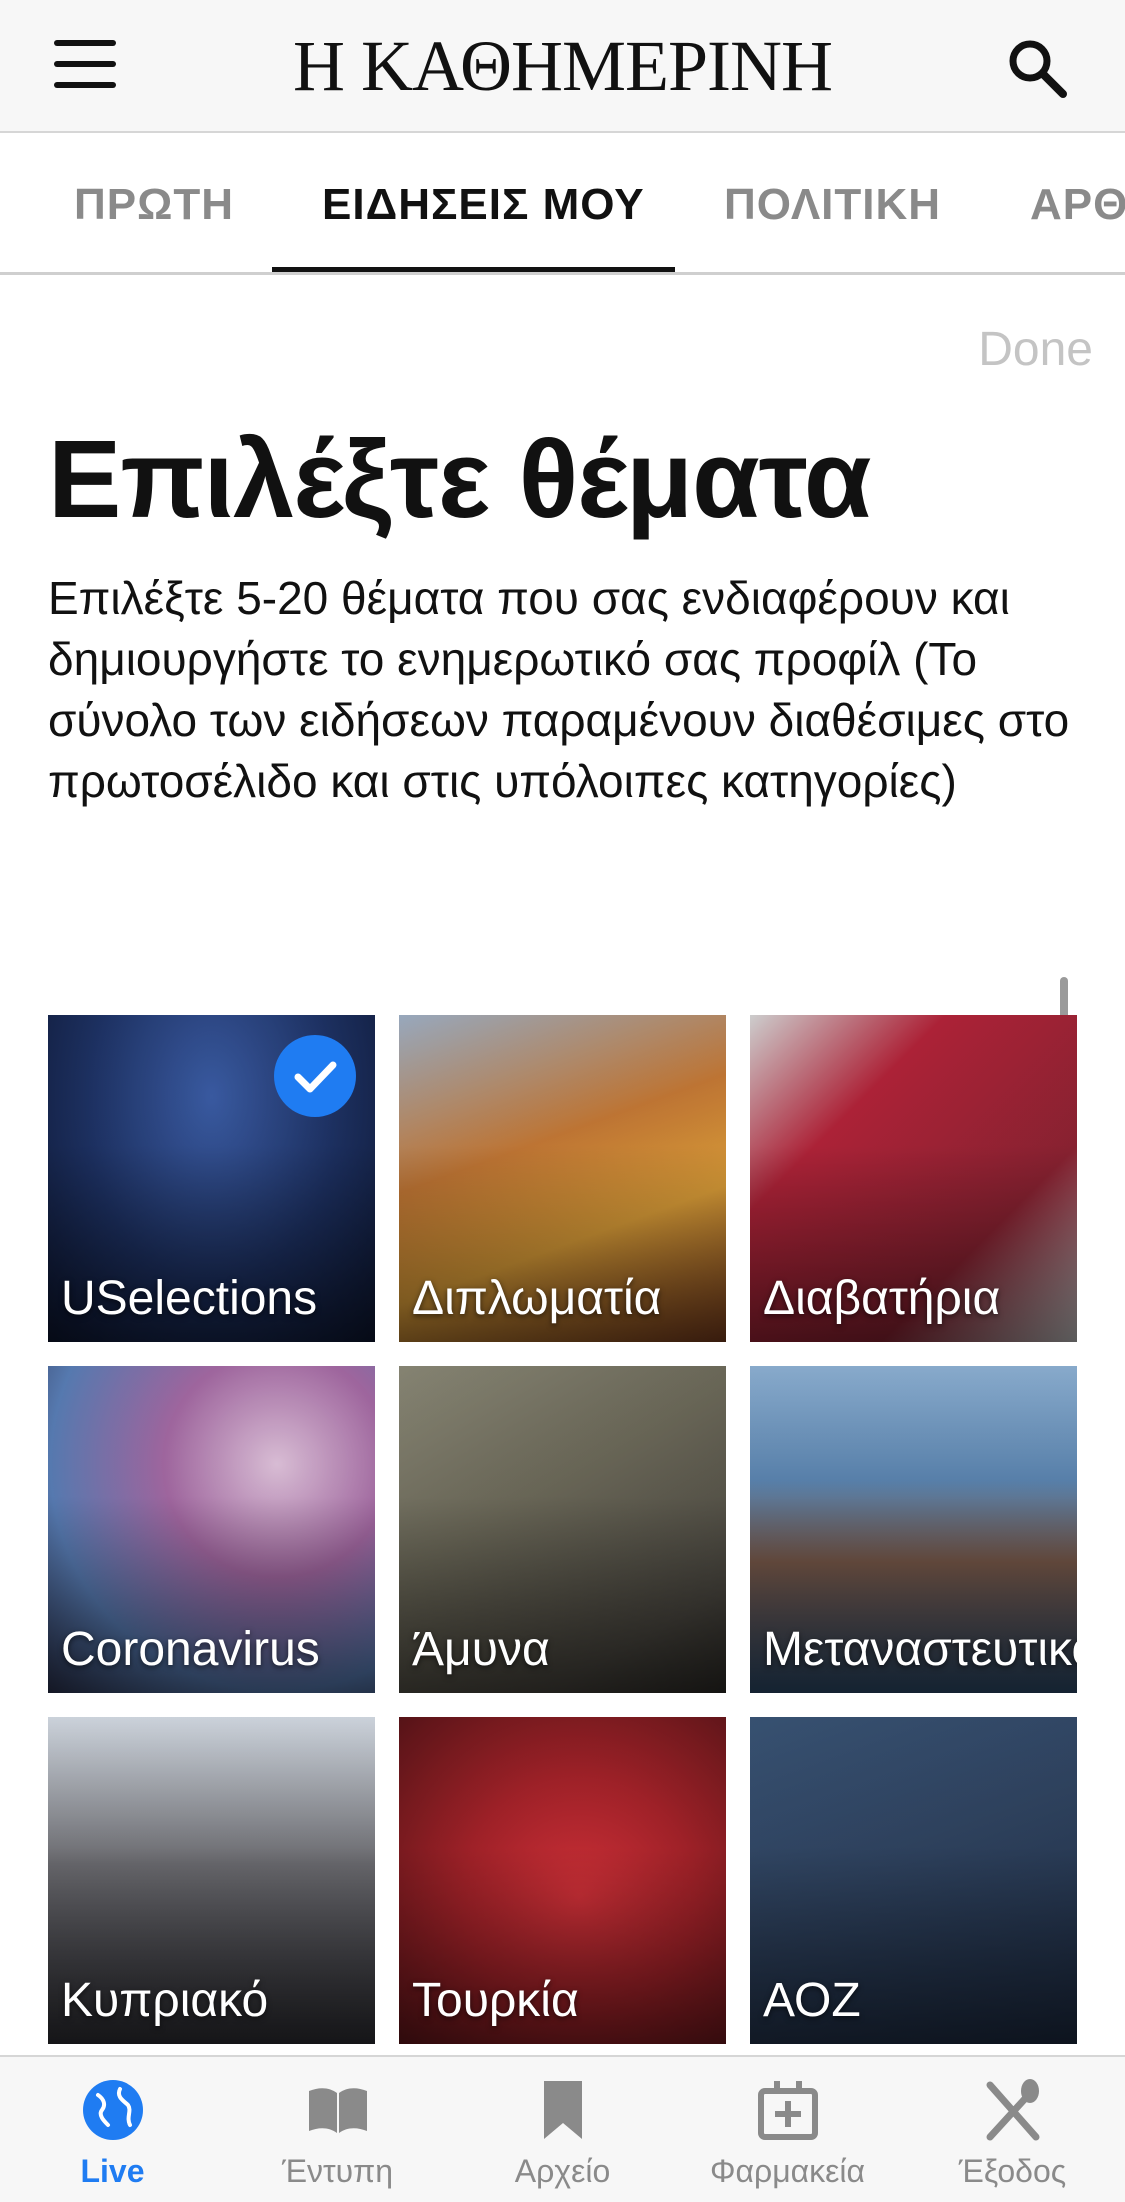  Describe the element at coordinates (165, 2000) in the screenshot. I see `topic-label: Κυπριακό` at that location.